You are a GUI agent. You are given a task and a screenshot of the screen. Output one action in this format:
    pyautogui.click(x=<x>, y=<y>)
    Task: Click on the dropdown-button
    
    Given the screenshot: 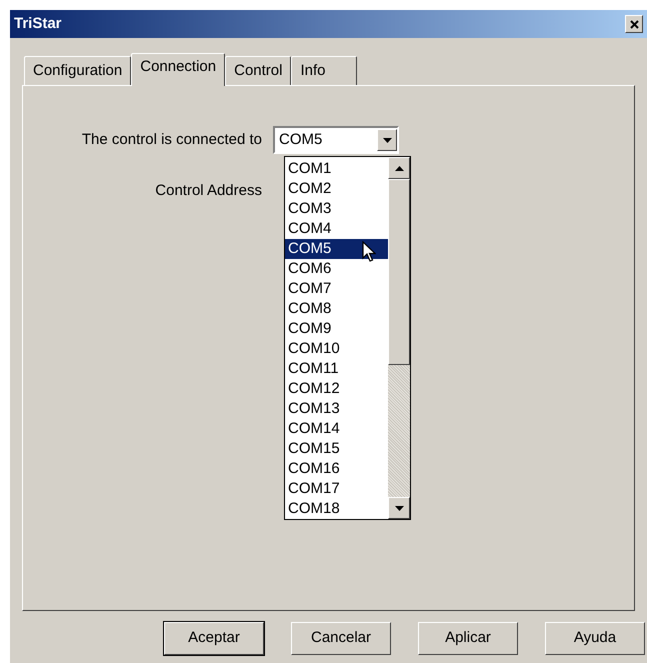 What is the action you would take?
    pyautogui.click(x=387, y=140)
    